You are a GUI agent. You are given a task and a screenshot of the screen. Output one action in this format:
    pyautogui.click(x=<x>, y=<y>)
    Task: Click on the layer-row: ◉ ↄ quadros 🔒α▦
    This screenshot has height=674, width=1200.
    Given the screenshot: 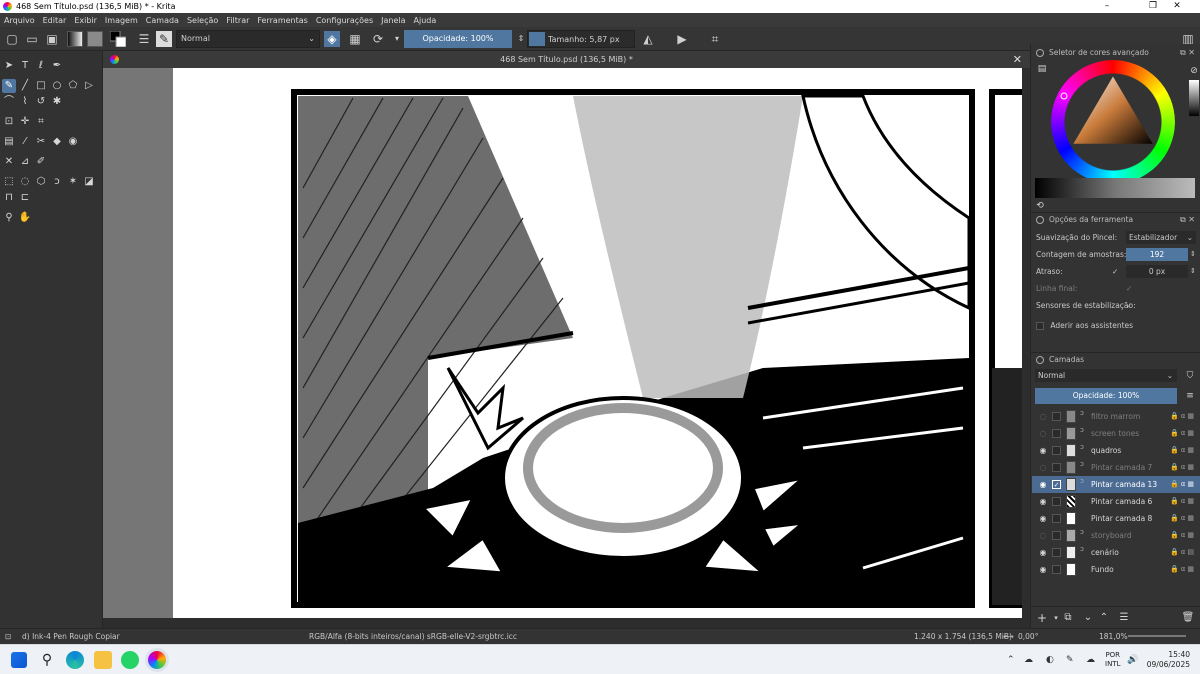 What is the action you would take?
    pyautogui.click(x=1116, y=450)
    